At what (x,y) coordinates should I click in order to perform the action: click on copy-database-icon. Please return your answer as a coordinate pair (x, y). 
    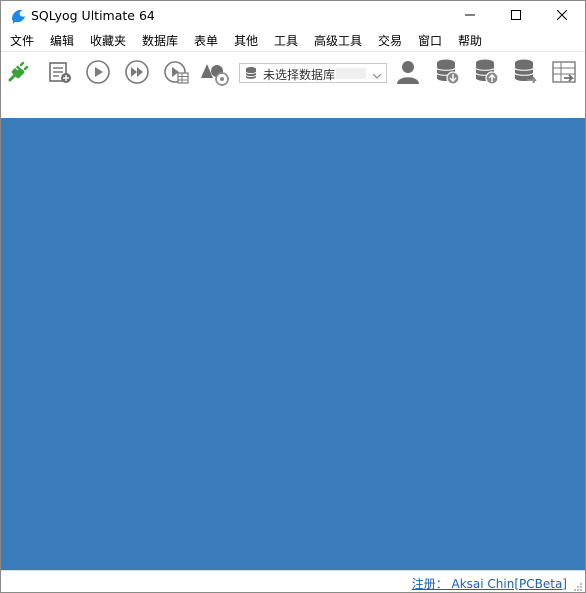
    Looking at the image, I should click on (526, 73).